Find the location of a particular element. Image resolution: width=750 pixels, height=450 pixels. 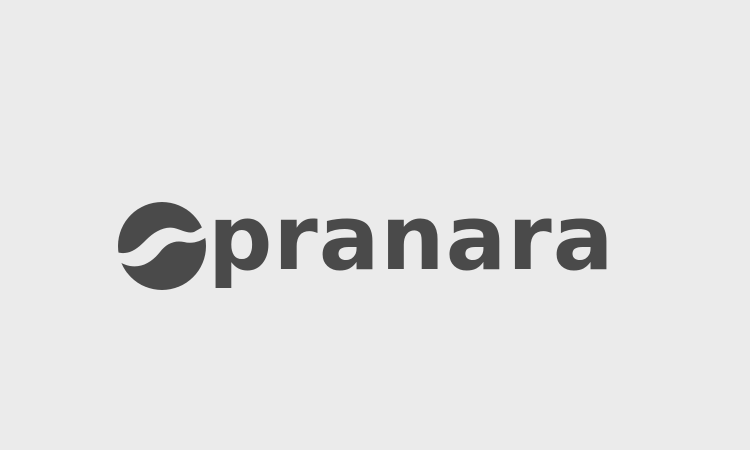

brand-wordmark: pranara is located at coordinates (411, 238).